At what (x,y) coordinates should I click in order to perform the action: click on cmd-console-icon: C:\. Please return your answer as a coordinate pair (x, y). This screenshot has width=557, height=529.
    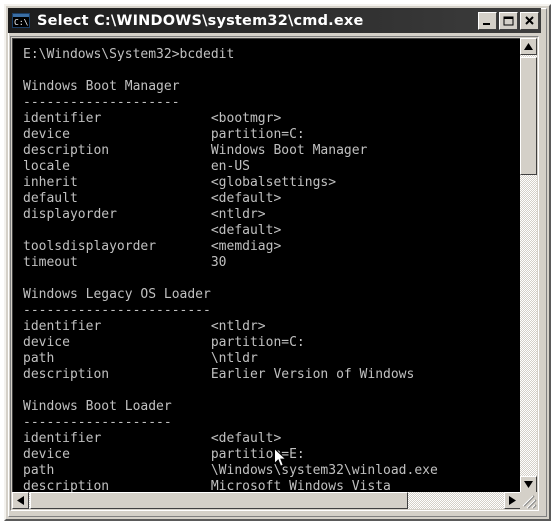
    Looking at the image, I should click on (21, 20).